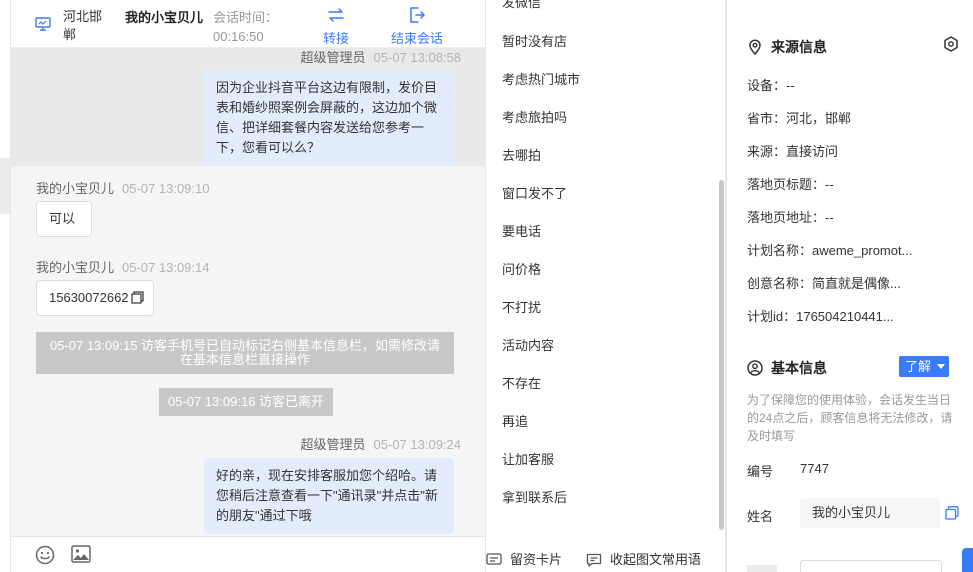  What do you see at coordinates (967, 560) in the screenshot?
I see `side-tab` at bounding box center [967, 560].